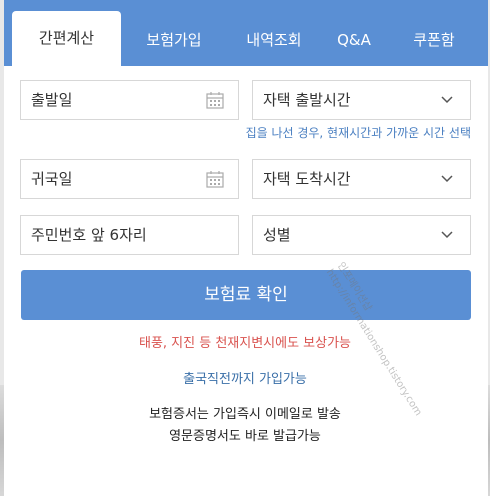 The image size is (490, 496). Describe the element at coordinates (277, 235) in the screenshot. I see `gender-label: 성별` at that location.